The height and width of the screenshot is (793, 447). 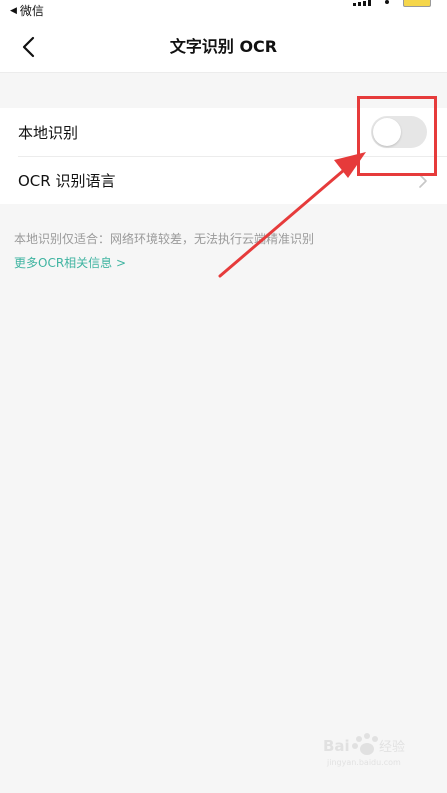 I want to click on wifi-icon, so click(x=387, y=2).